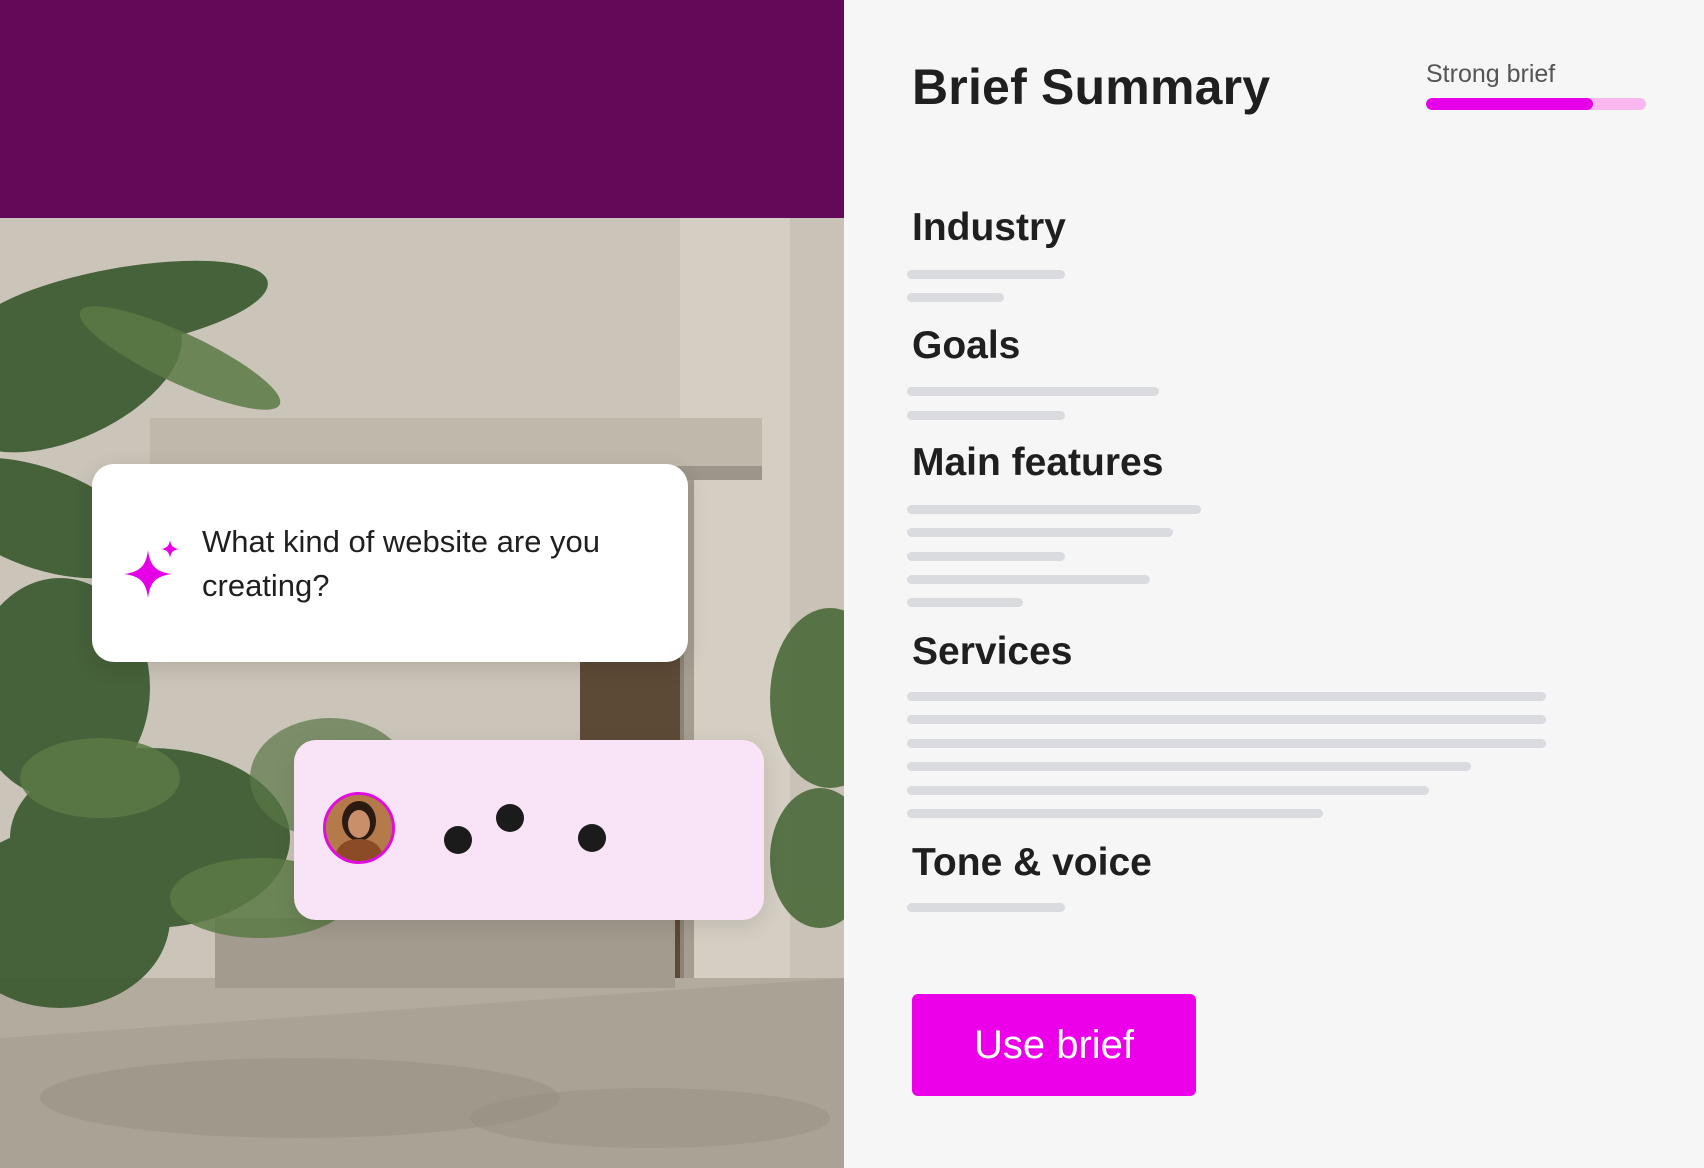 This screenshot has height=1168, width=1704. I want to click on section-heading-services: Services, so click(992, 651).